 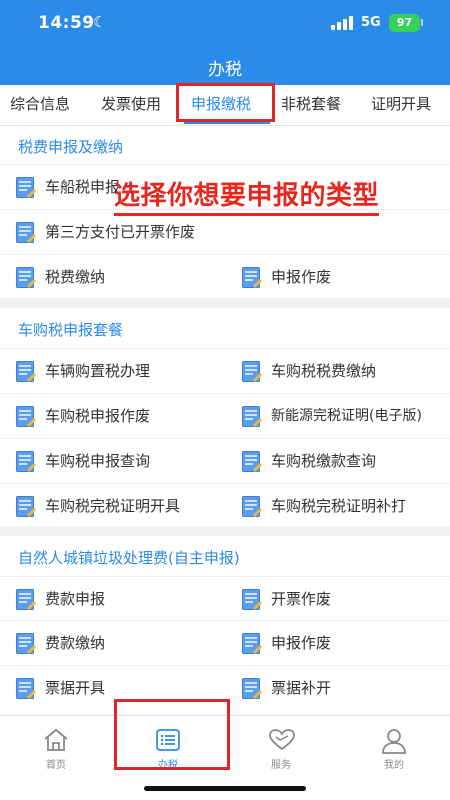 What do you see at coordinates (75, 688) in the screenshot?
I see `list-item-label: 票据开具` at bounding box center [75, 688].